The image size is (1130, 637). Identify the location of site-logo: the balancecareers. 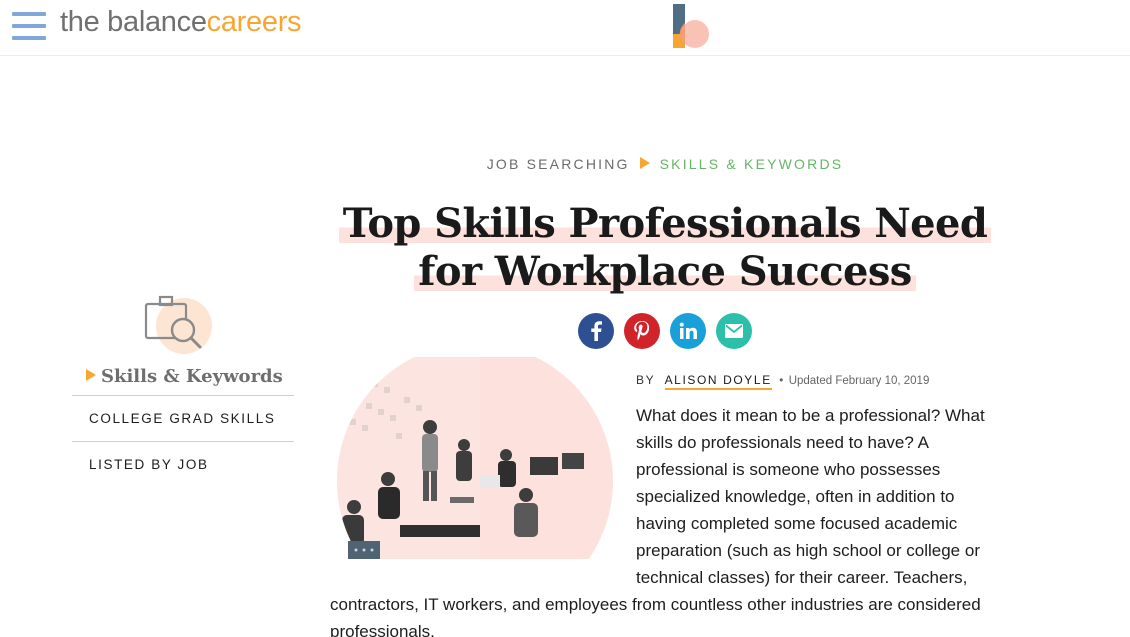
(181, 22).